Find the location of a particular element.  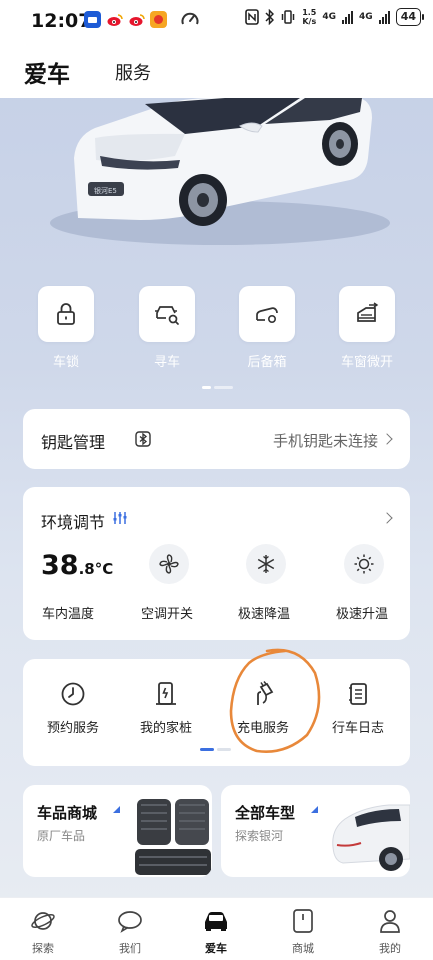

nav-us: 我们 is located at coordinates (130, 932).